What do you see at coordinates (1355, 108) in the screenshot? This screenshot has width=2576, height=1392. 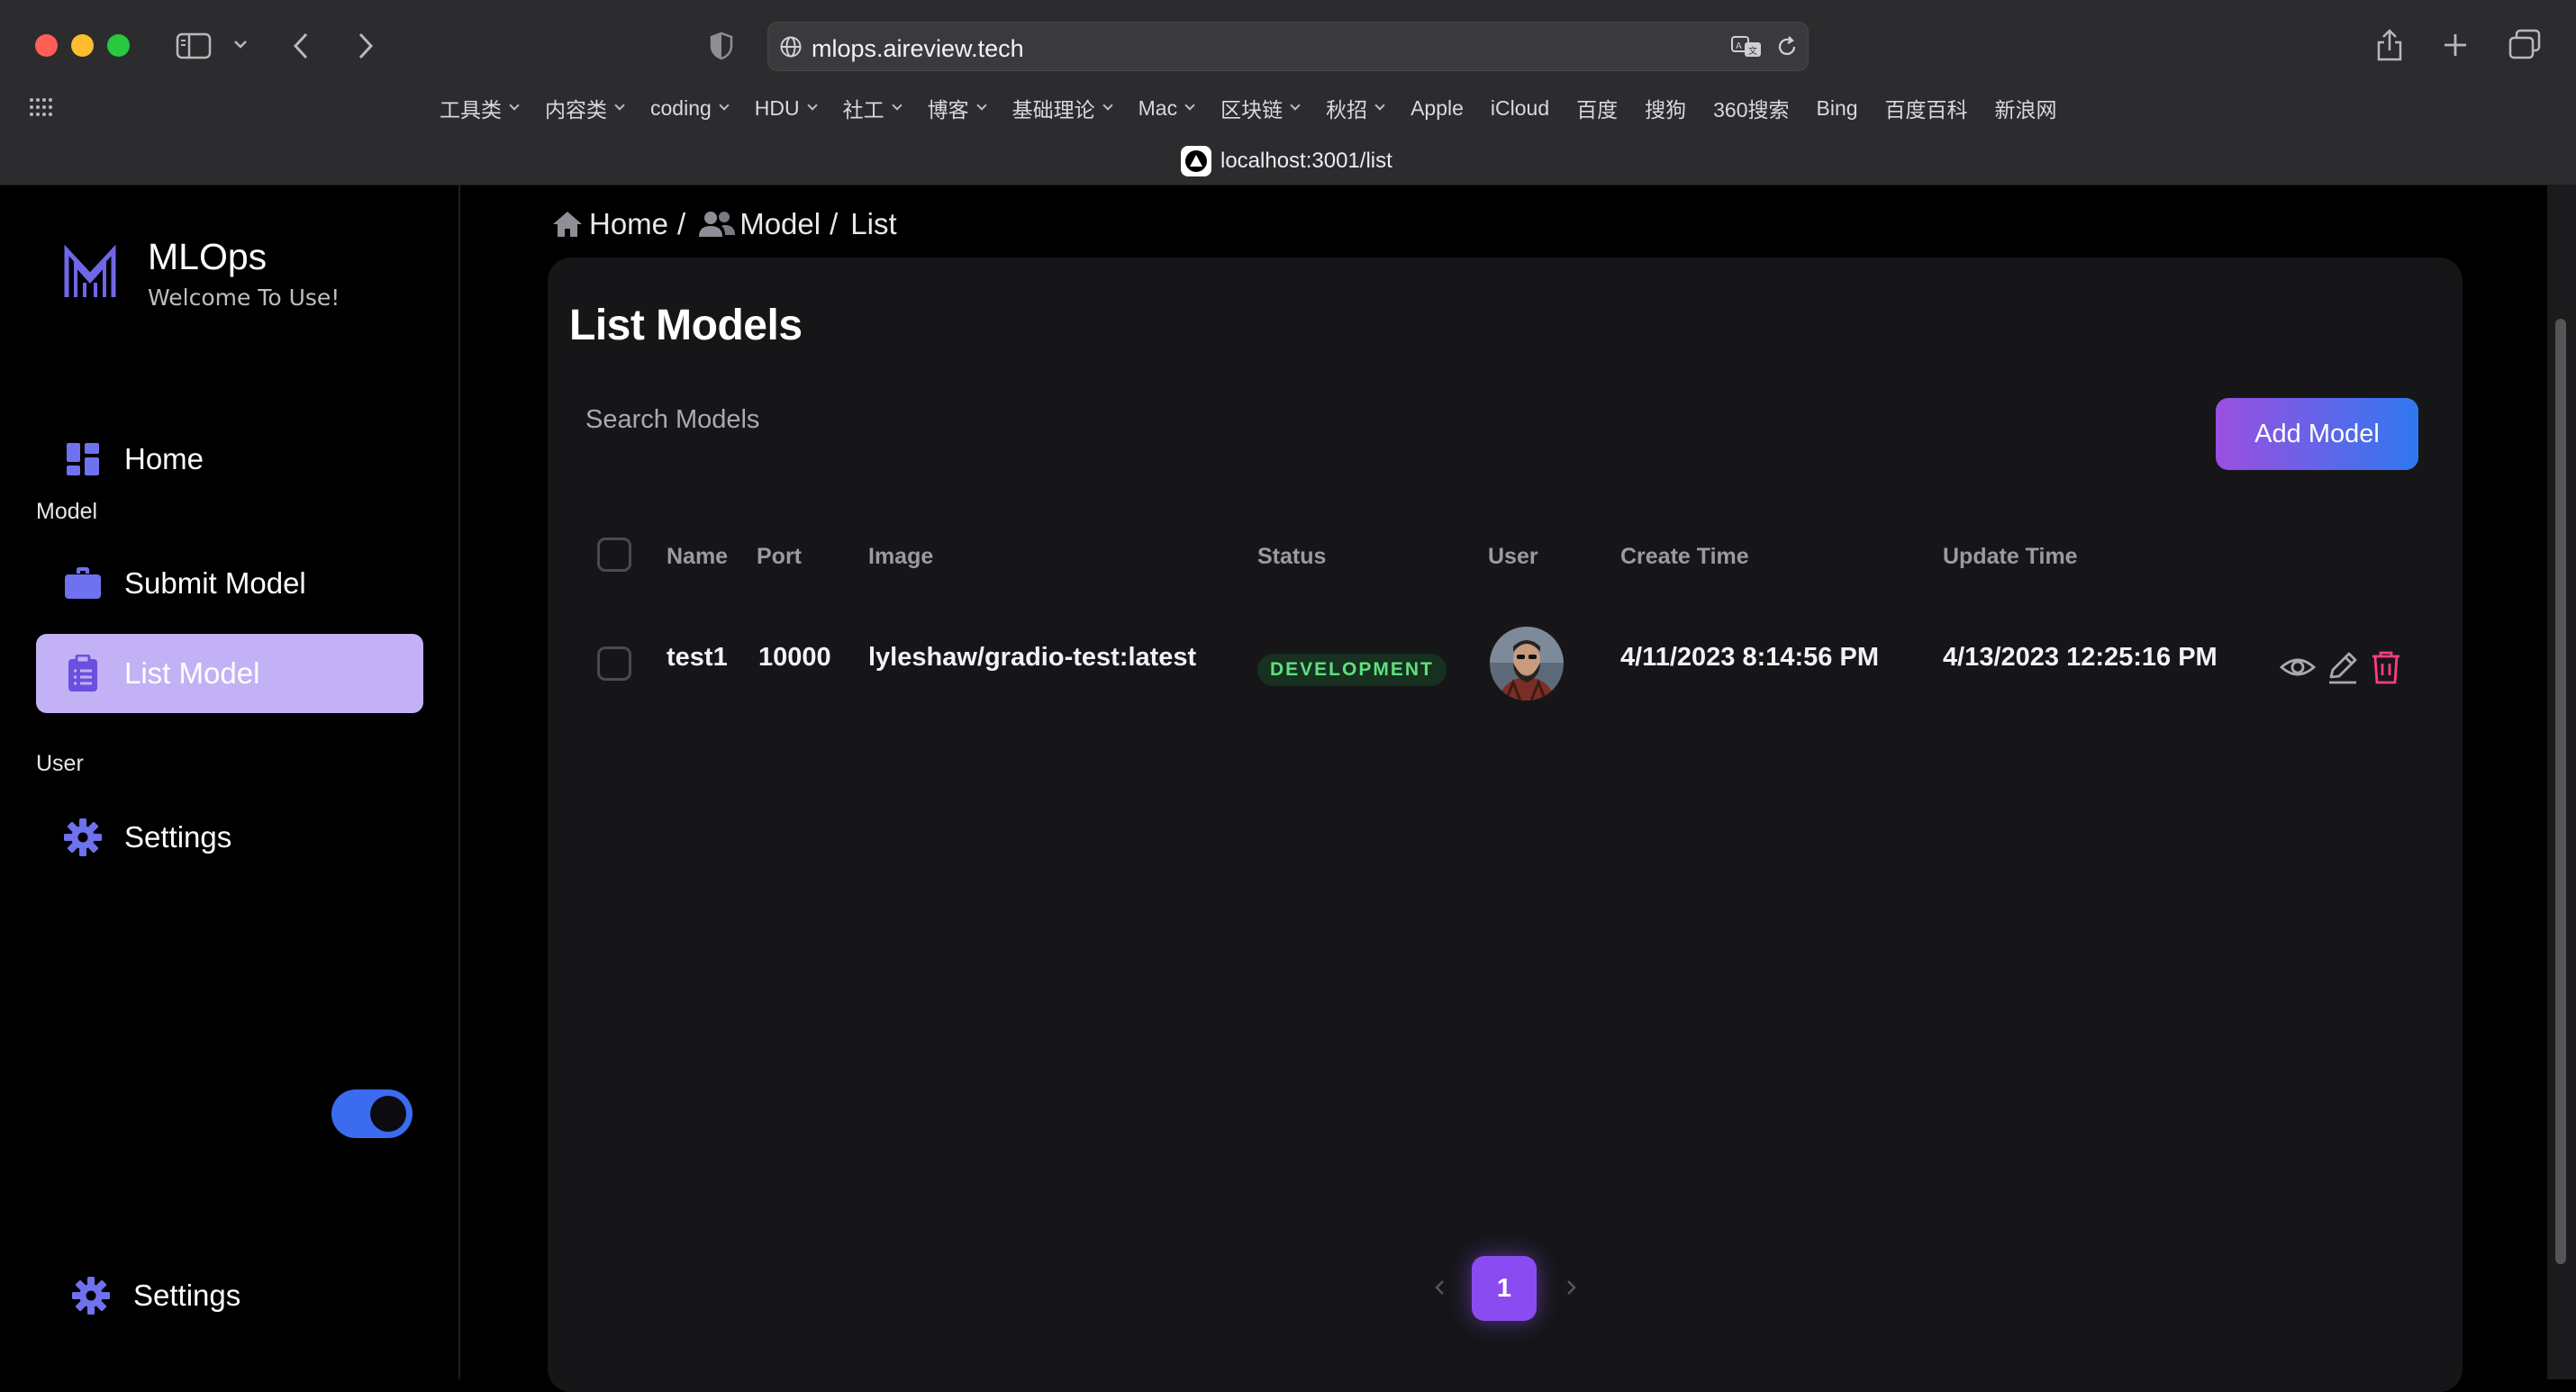 I see `bookmark-folder: 秋招` at bounding box center [1355, 108].